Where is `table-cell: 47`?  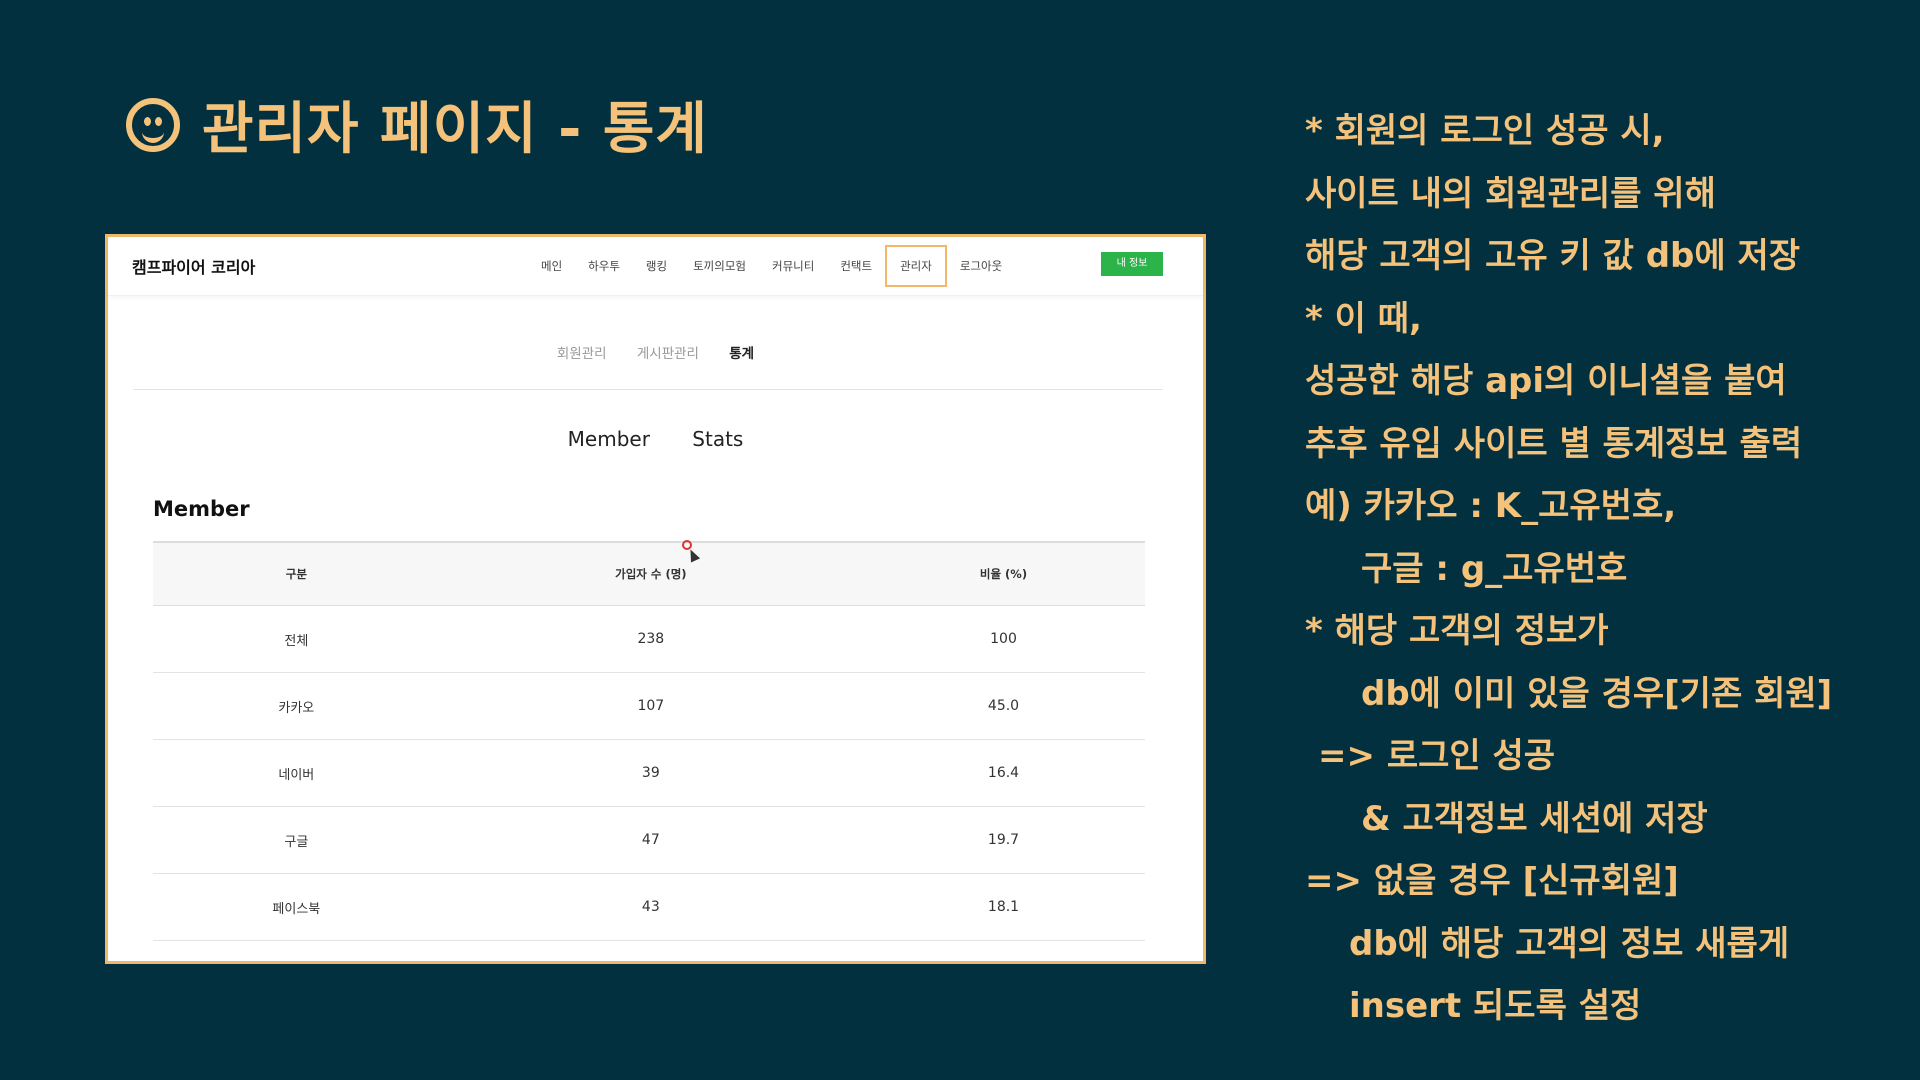 table-cell: 47 is located at coordinates (650, 840).